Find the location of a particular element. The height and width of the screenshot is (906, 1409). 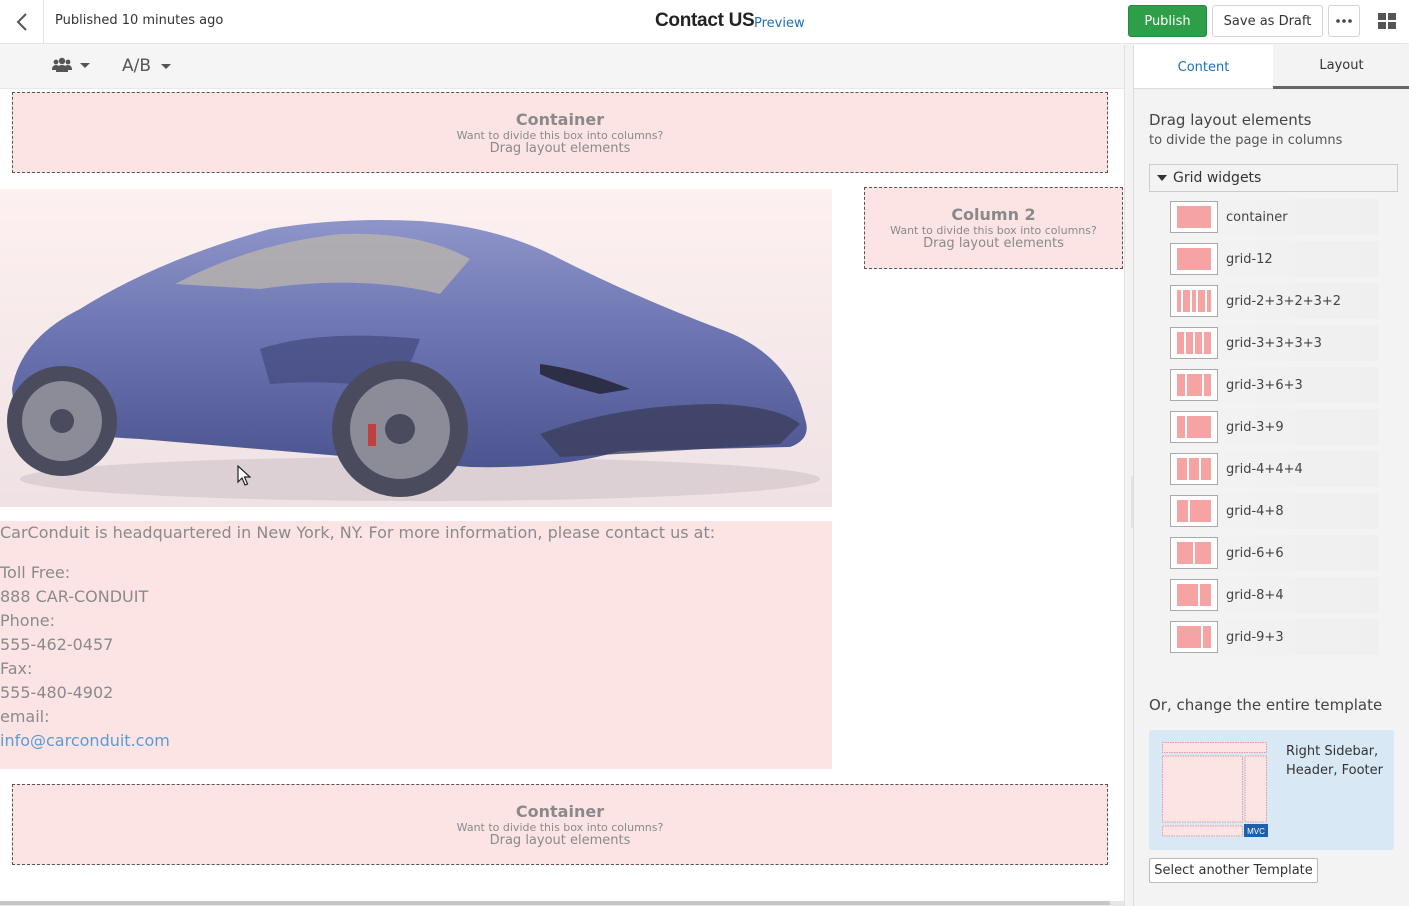

more-options-button is located at coordinates (1344, 21).